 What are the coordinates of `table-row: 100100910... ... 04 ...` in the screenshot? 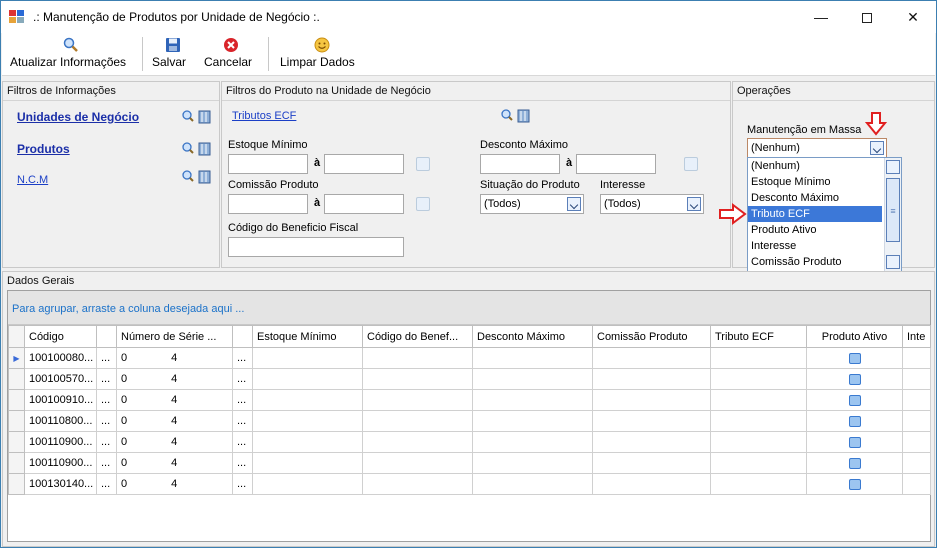 It's located at (469, 400).